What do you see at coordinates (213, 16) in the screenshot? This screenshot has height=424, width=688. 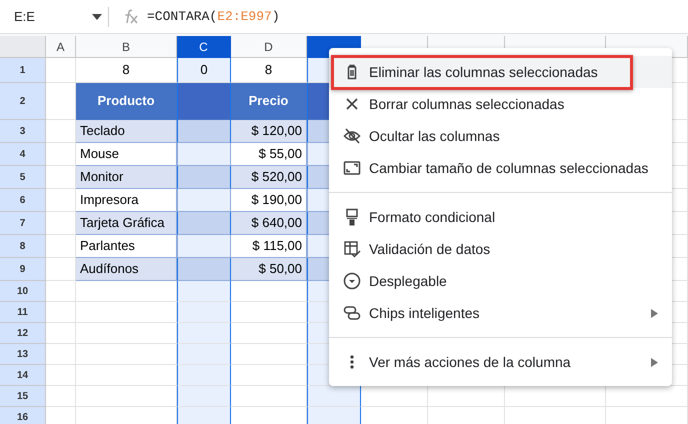 I see `formula-text: =CONTARA(E2:E997)` at bounding box center [213, 16].